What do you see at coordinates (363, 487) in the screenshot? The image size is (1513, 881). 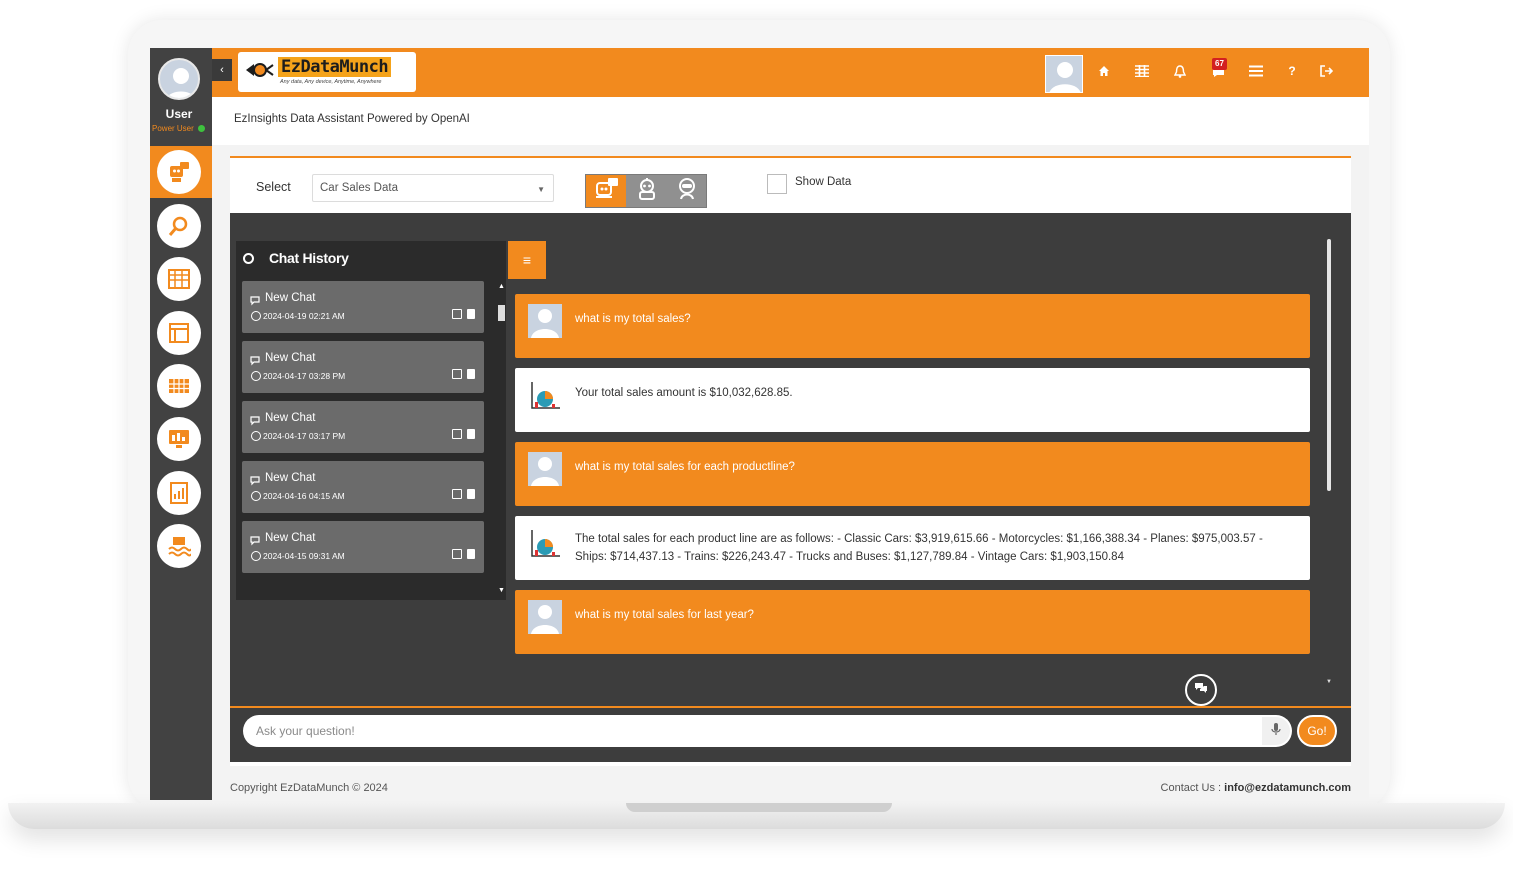 I see `chat-history-item: New Chat 2024-04-16 04:15 AM` at bounding box center [363, 487].